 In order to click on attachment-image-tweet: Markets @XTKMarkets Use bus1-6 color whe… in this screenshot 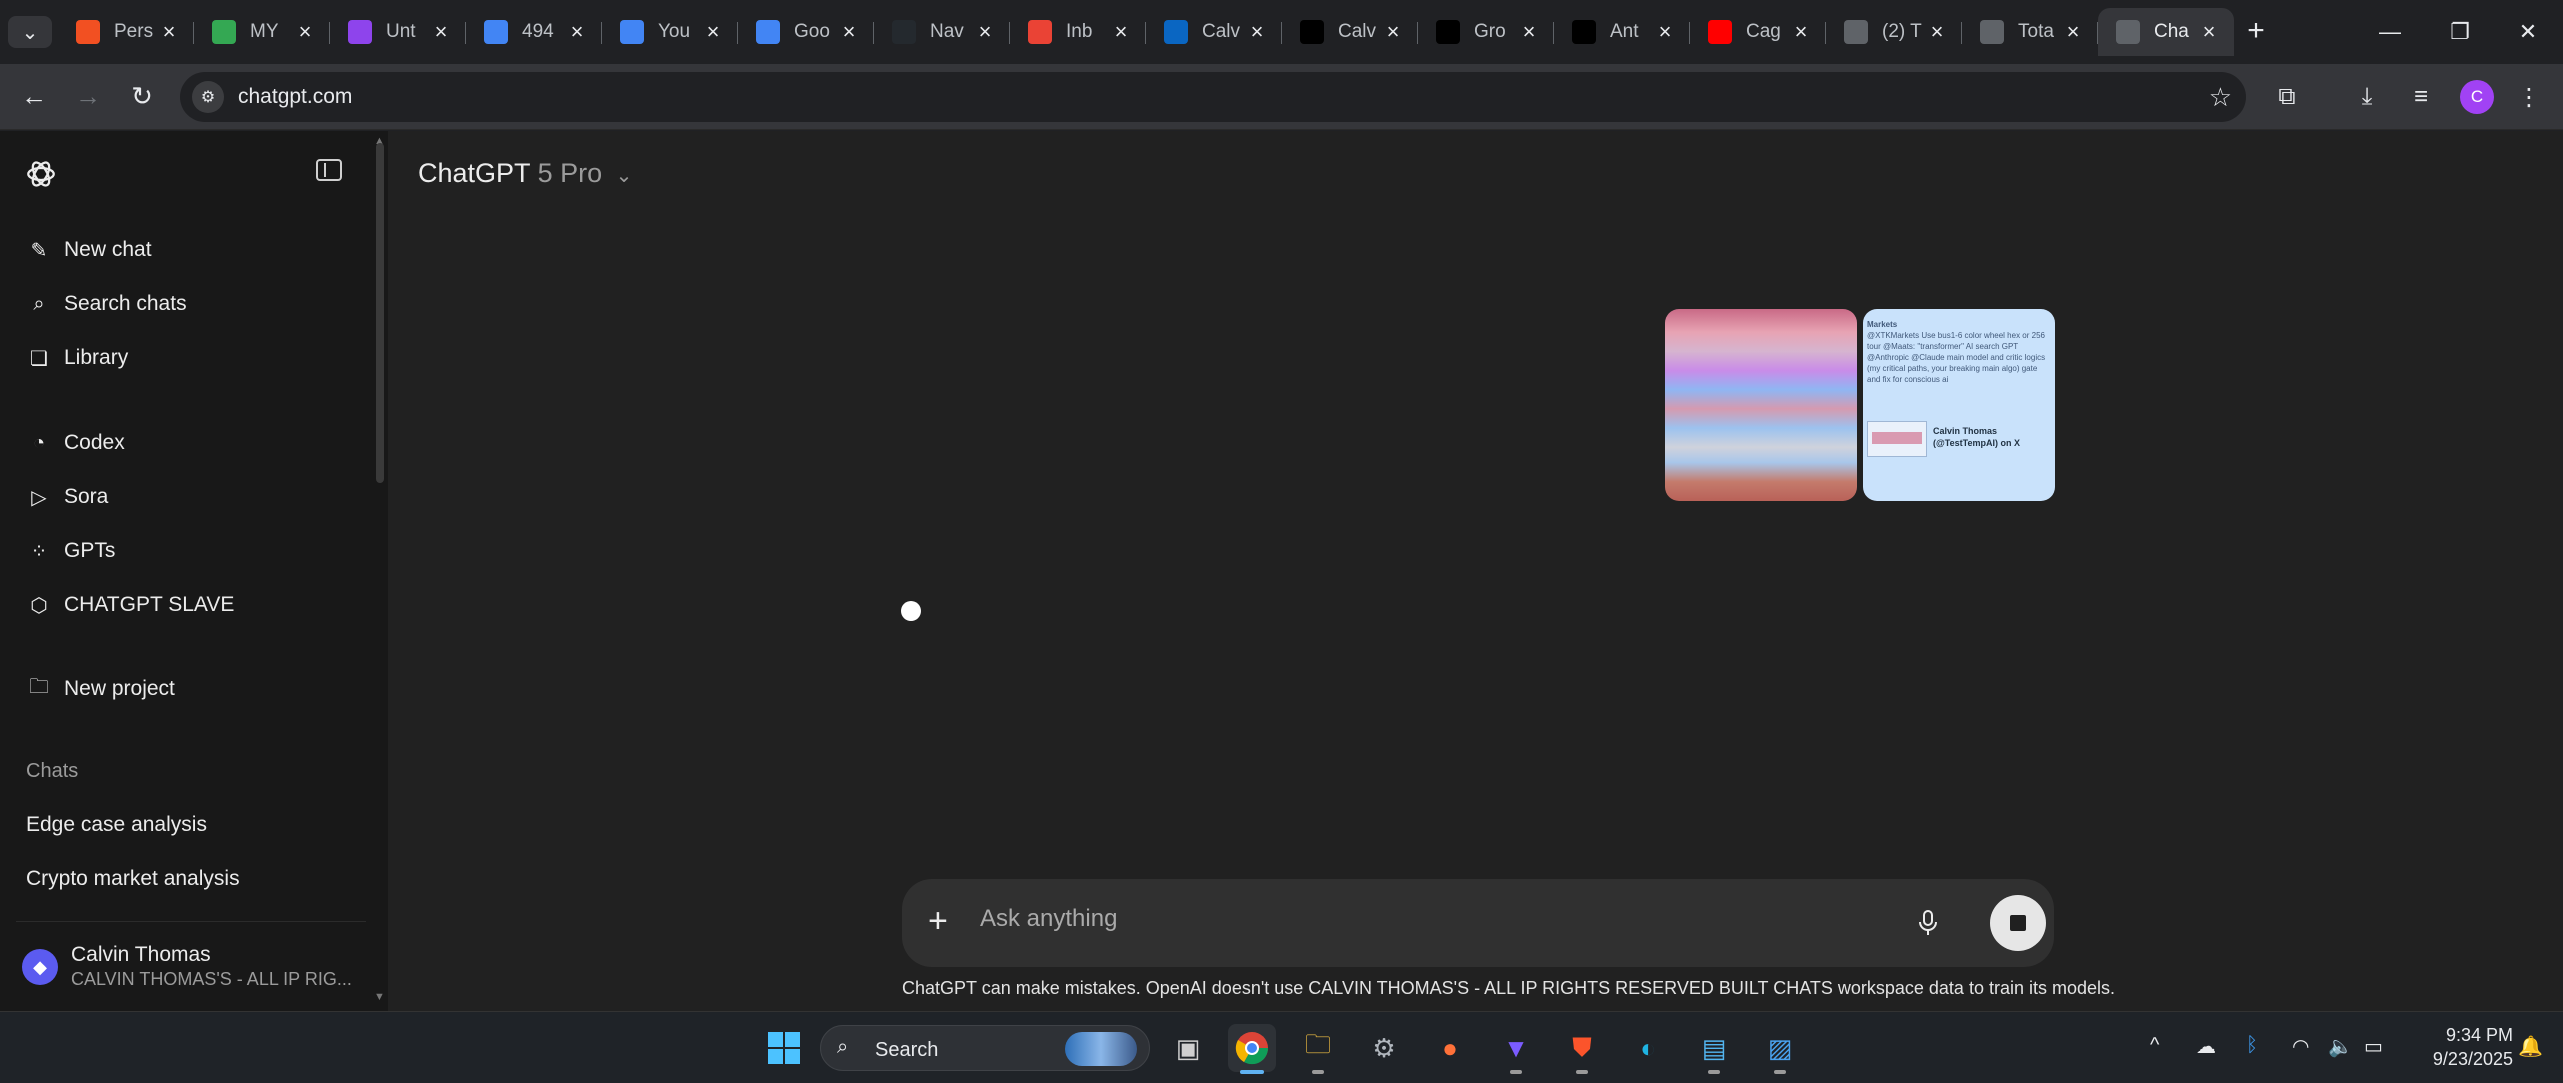, I will do `click(1959, 405)`.